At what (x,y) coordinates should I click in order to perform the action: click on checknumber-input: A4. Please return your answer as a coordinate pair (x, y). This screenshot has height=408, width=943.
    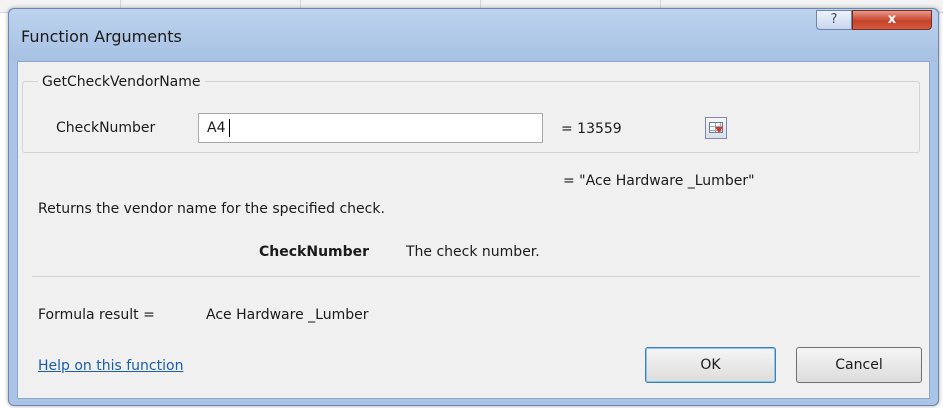
    Looking at the image, I should click on (462, 128).